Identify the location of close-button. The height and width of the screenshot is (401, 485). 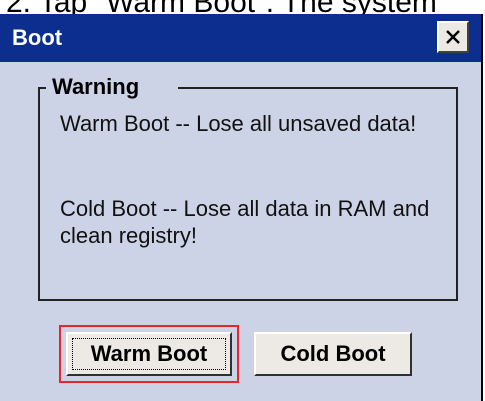
(453, 37).